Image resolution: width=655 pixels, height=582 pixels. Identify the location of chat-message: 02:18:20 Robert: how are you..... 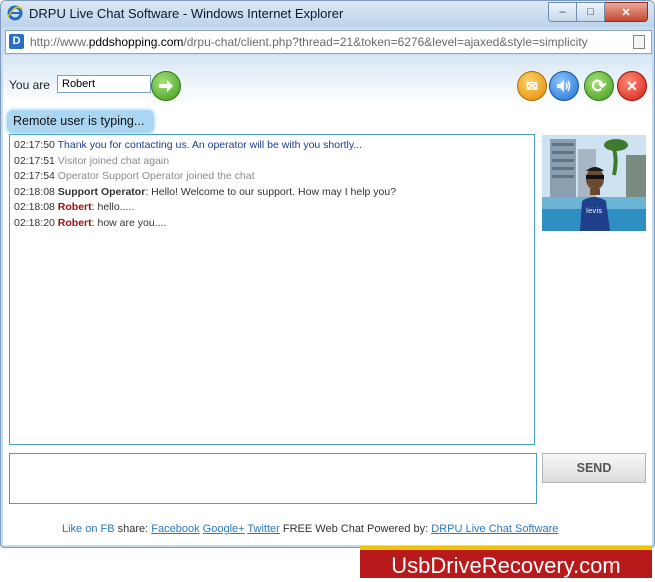
(274, 224).